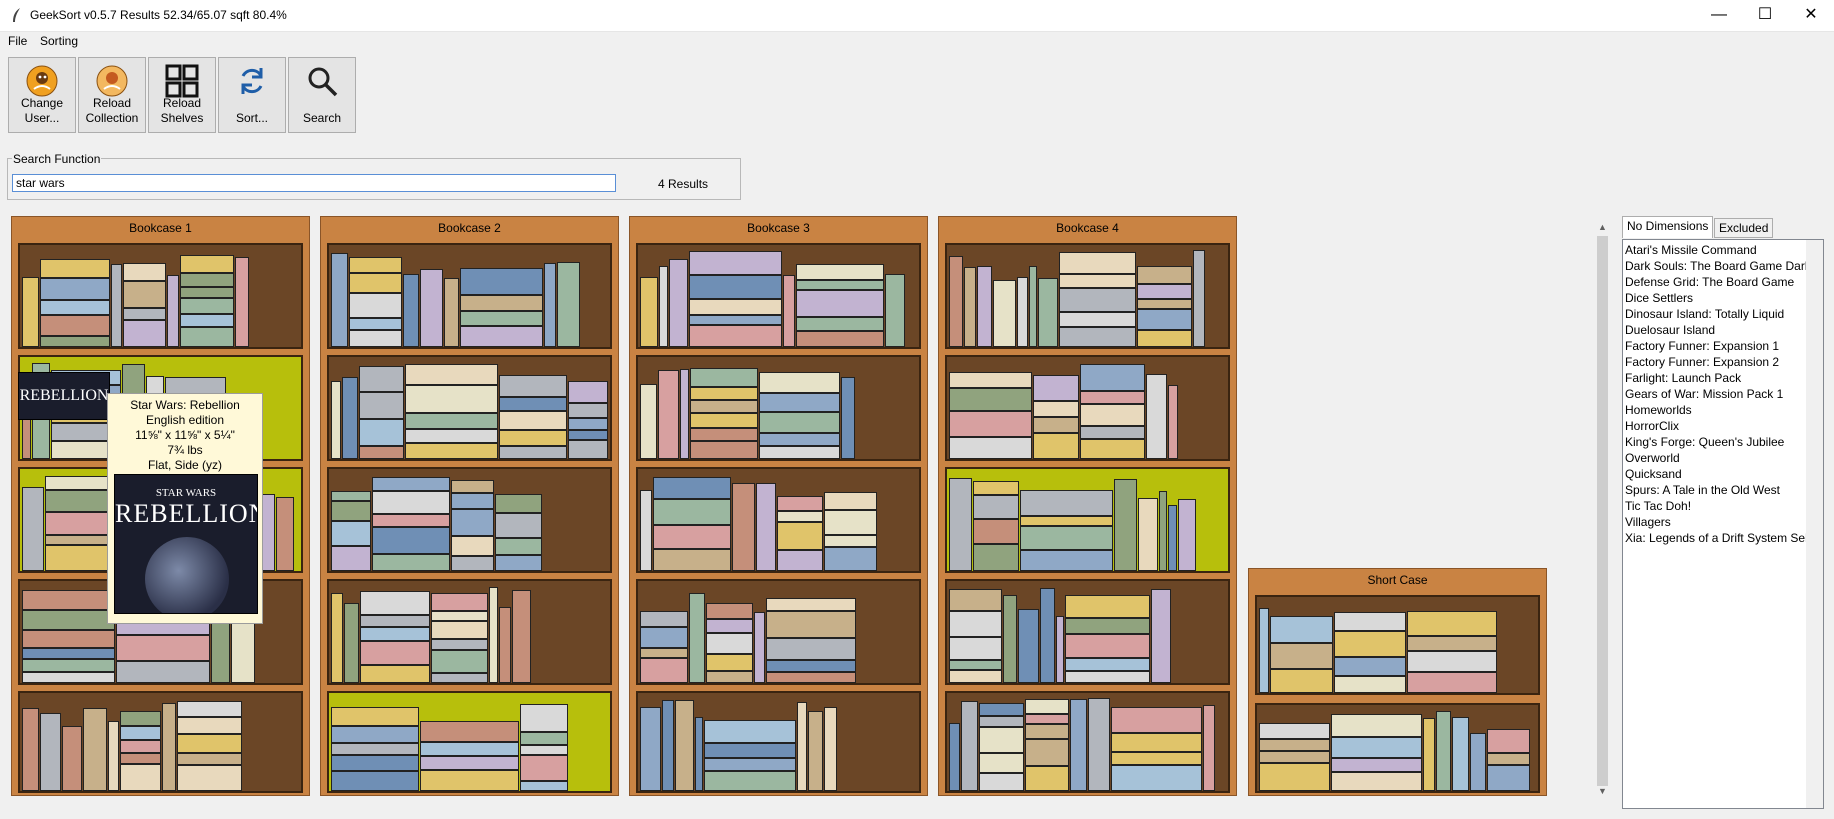 Image resolution: width=1834 pixels, height=819 pixels. Describe the element at coordinates (1724, 298) in the screenshot. I see `list-item: Dice Settlers` at that location.